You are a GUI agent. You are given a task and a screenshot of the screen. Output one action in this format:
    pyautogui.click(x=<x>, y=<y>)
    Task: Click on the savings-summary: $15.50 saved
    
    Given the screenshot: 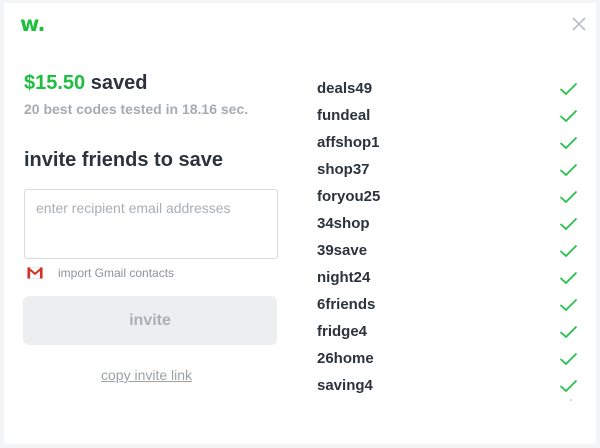 What is the action you would take?
    pyautogui.click(x=85, y=83)
    